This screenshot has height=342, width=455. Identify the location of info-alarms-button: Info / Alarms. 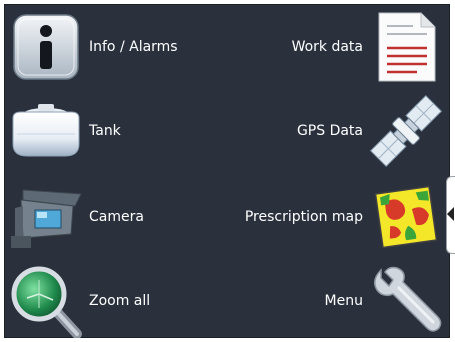
(93, 47).